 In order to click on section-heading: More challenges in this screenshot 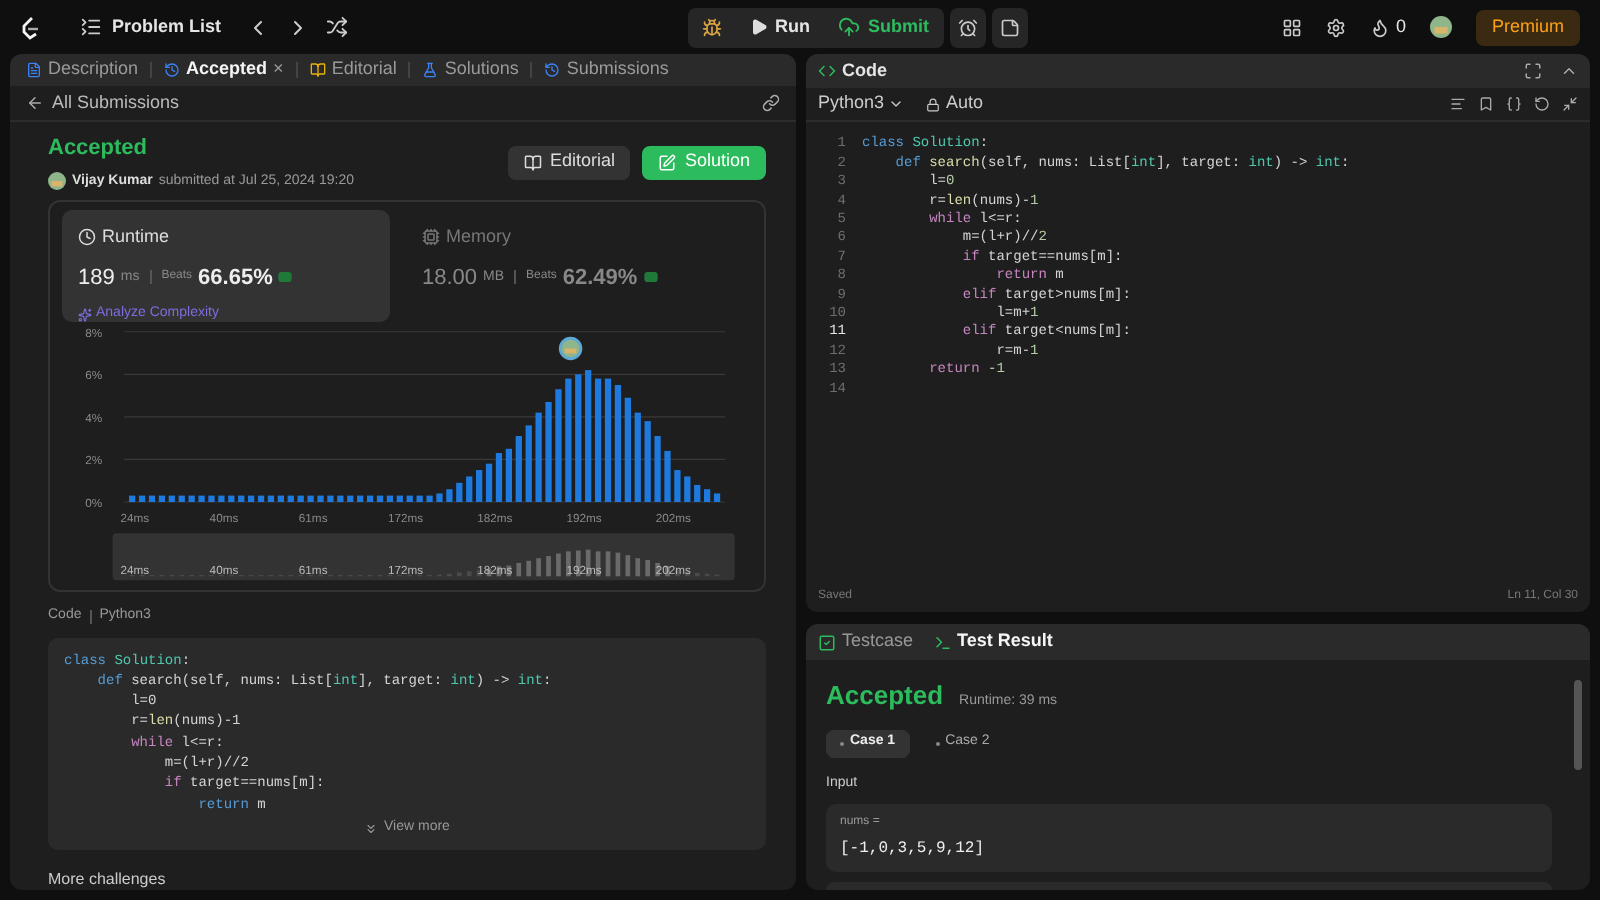, I will do `click(108, 879)`.